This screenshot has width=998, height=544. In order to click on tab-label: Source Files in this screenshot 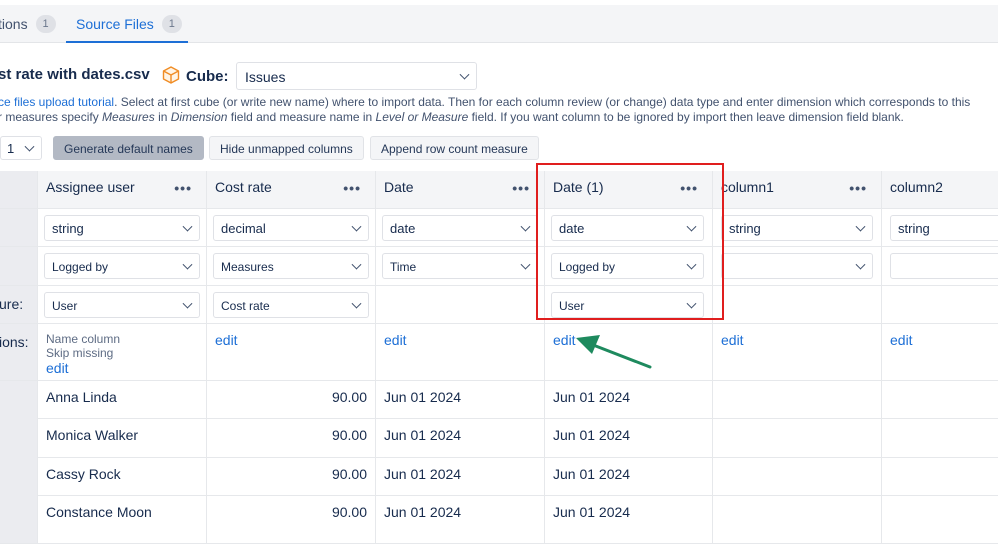, I will do `click(115, 24)`.